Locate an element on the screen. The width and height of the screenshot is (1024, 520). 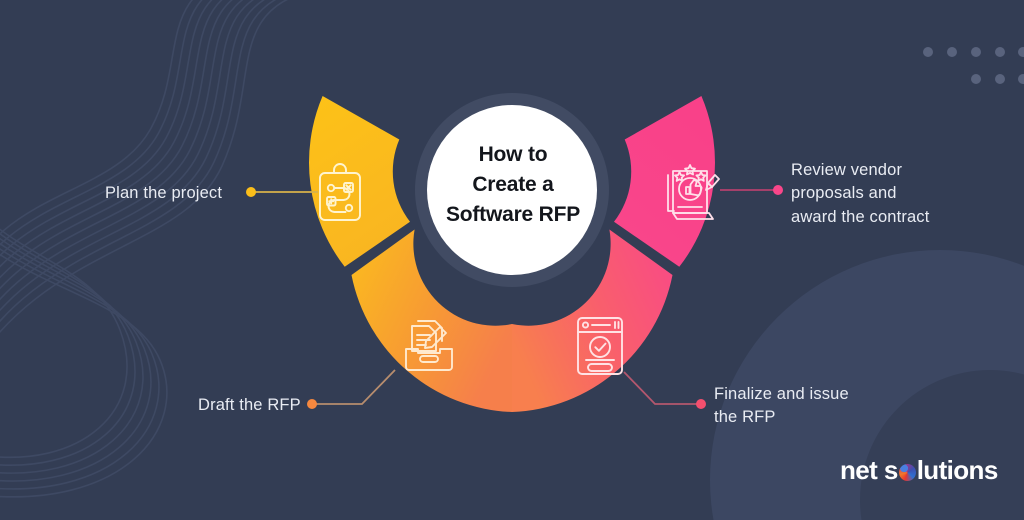
connector-plan is located at coordinates (282, 192).